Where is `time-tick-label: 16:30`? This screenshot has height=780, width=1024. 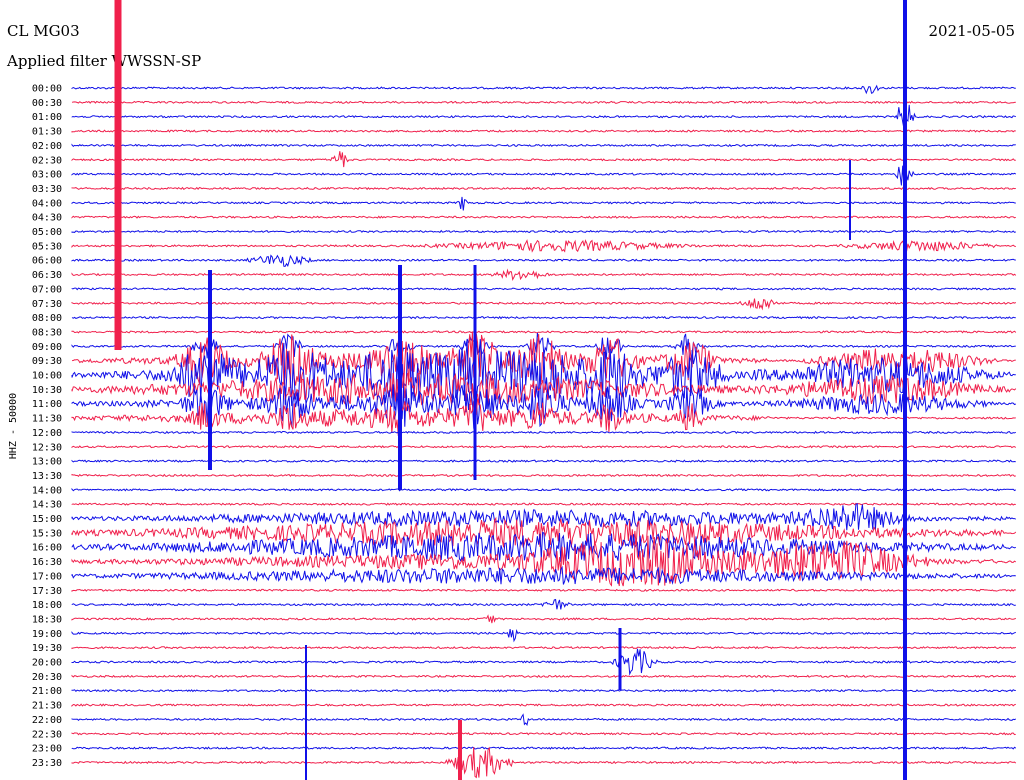
time-tick-label: 16:30 is located at coordinates (47, 562).